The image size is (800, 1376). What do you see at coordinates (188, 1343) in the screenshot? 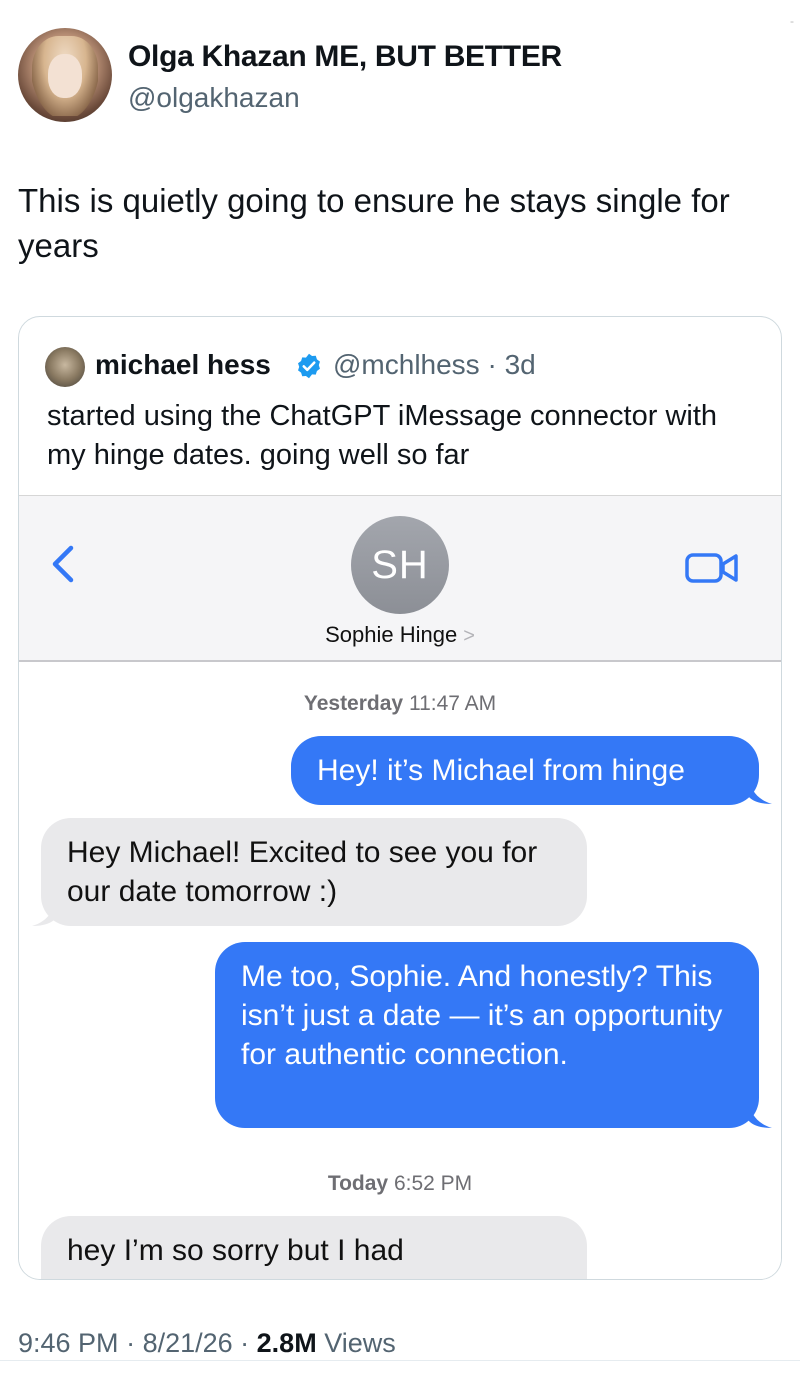
I see `post-date: 8/21/26` at bounding box center [188, 1343].